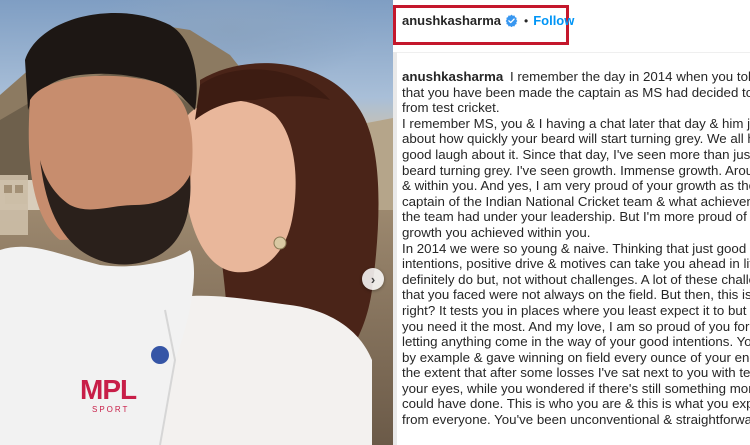 The width and height of the screenshot is (750, 445). I want to click on chevron-right-icon: ›, so click(373, 279).